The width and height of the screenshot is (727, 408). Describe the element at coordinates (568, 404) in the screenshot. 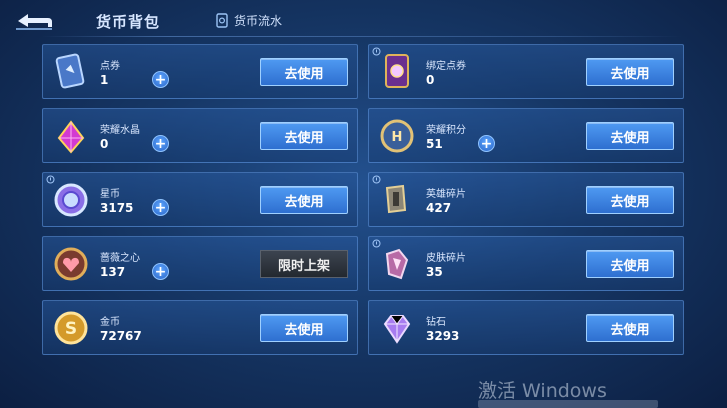

I see `watermark-subtext-blur` at that location.